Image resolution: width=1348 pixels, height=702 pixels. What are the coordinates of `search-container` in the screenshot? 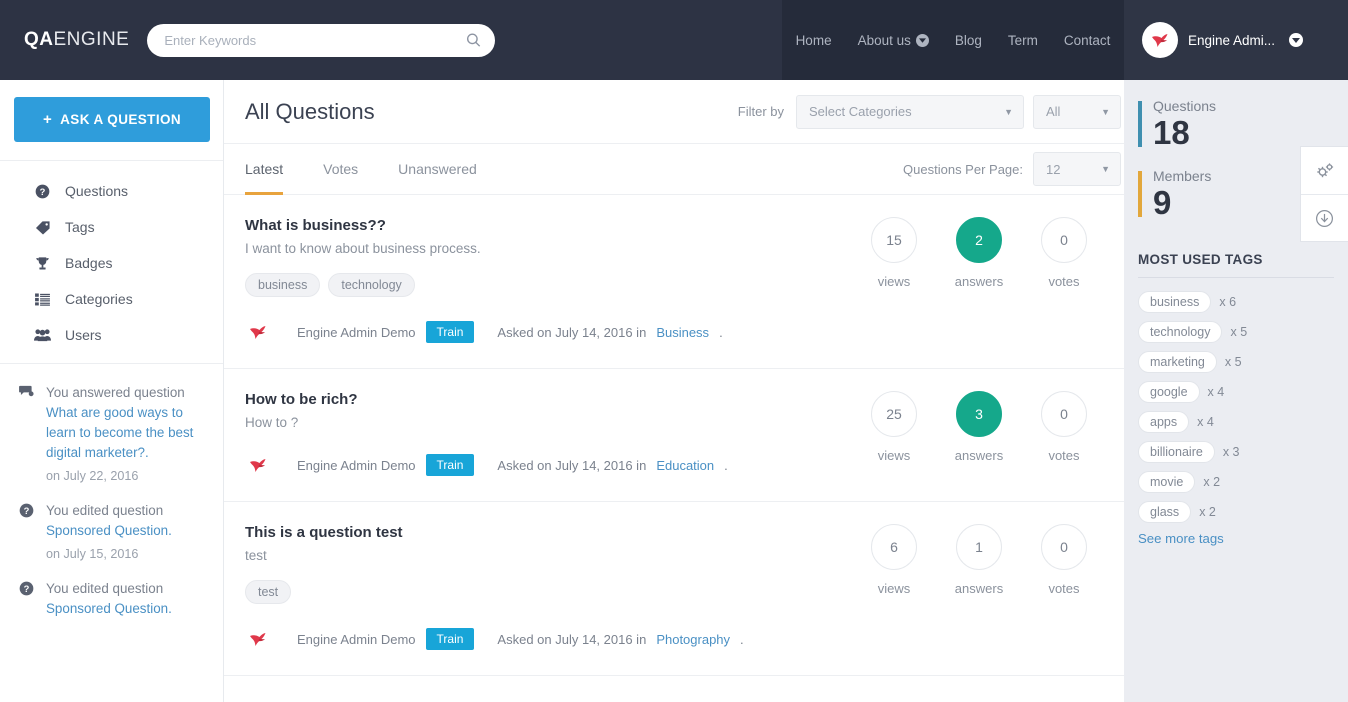 It's located at (321, 40).